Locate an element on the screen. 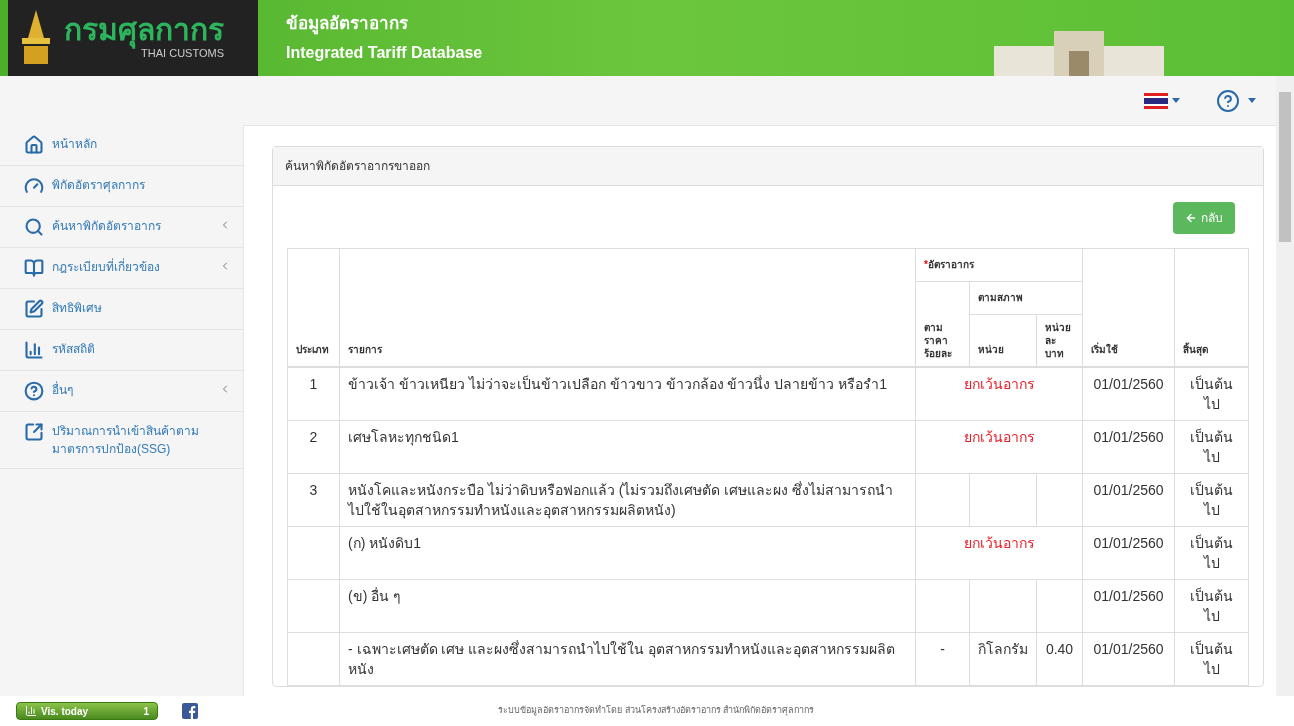 The height and width of the screenshot is (726, 1294). footer-credit: ระบบข้อมูลอัตราอากรจัดทำโดย ส่วนโครงสร้างอัตราอากร สำนักพิกัดอัตราศุลกากร is located at coordinates (656, 711).